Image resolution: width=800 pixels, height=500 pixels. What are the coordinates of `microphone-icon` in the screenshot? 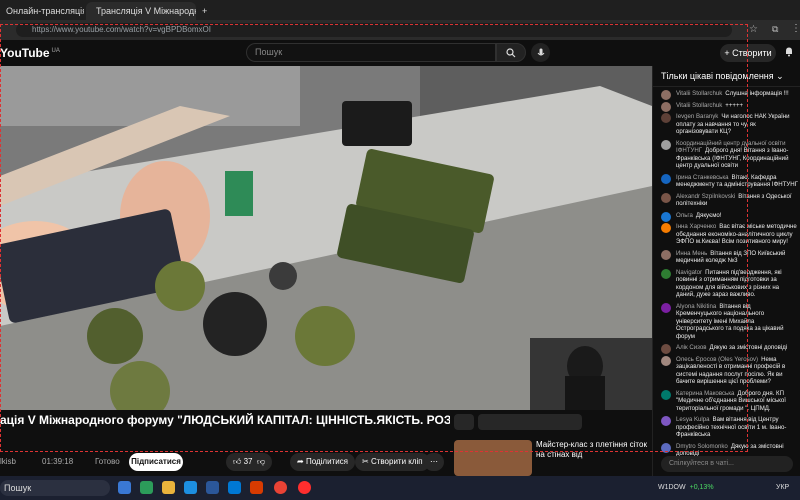 It's located at (540, 51).